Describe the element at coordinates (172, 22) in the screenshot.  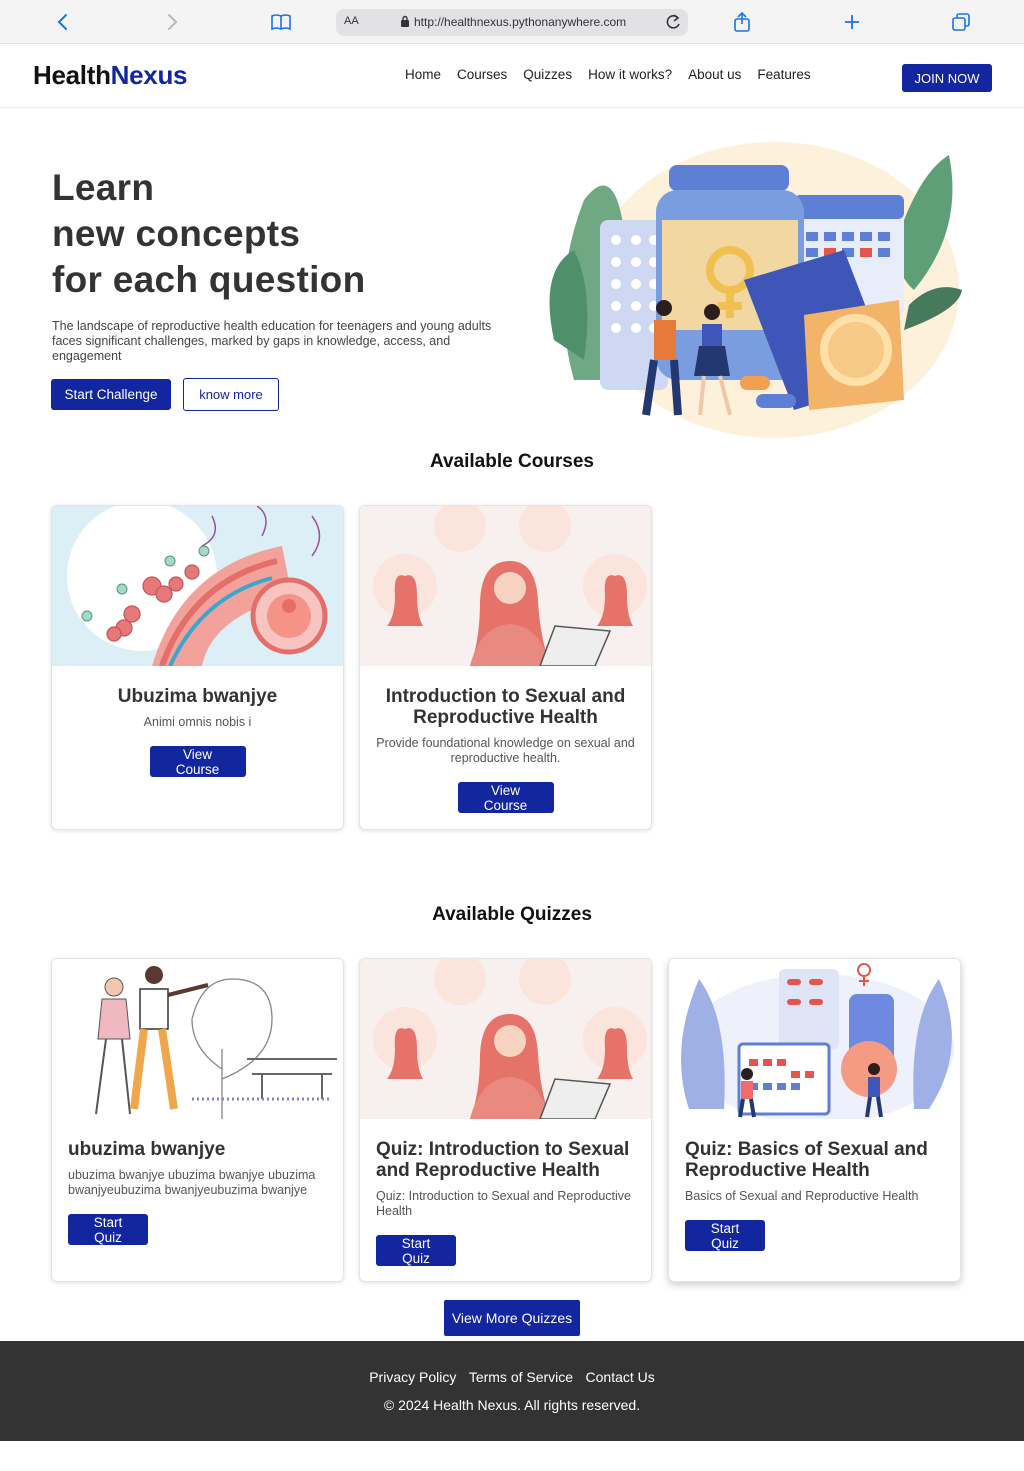
I see `forward-icon` at that location.